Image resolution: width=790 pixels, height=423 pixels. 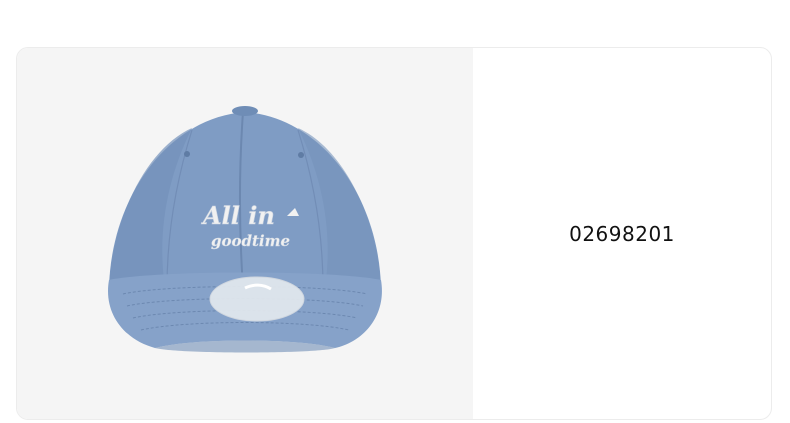 I want to click on product-code: 02698201, so click(x=622, y=233).